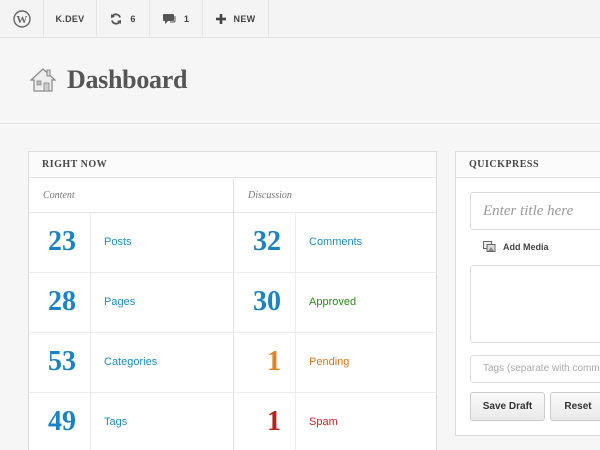 The image size is (600, 450). I want to click on content-row-categories: 53 Categories, so click(131, 363).